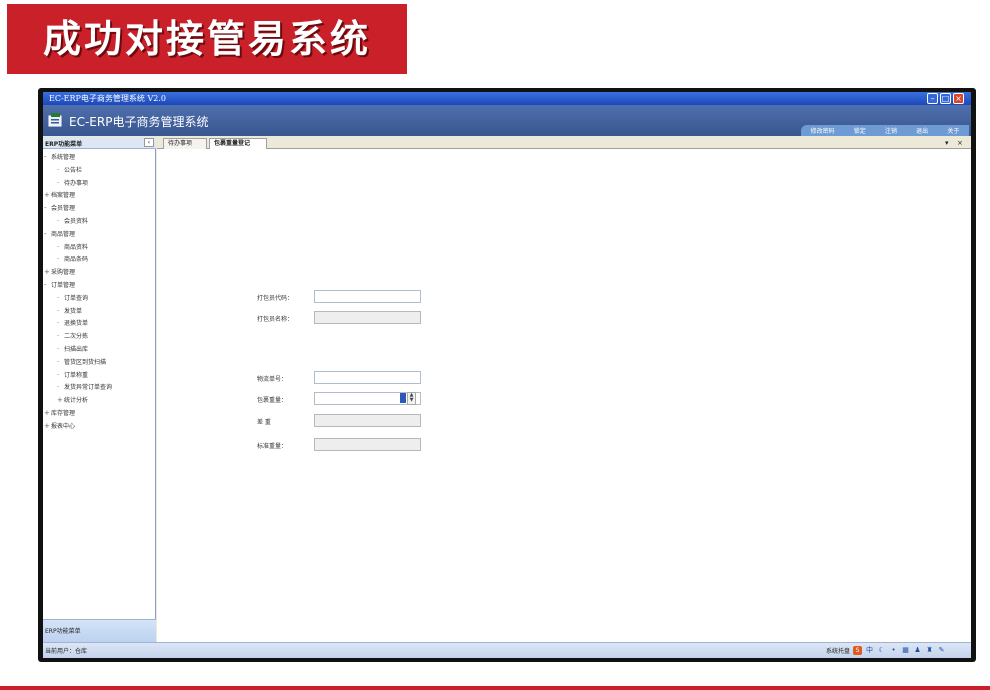 The height and width of the screenshot is (690, 990). What do you see at coordinates (76, 221) in the screenshot?
I see `sidebar-item-label: 会员资料` at bounding box center [76, 221].